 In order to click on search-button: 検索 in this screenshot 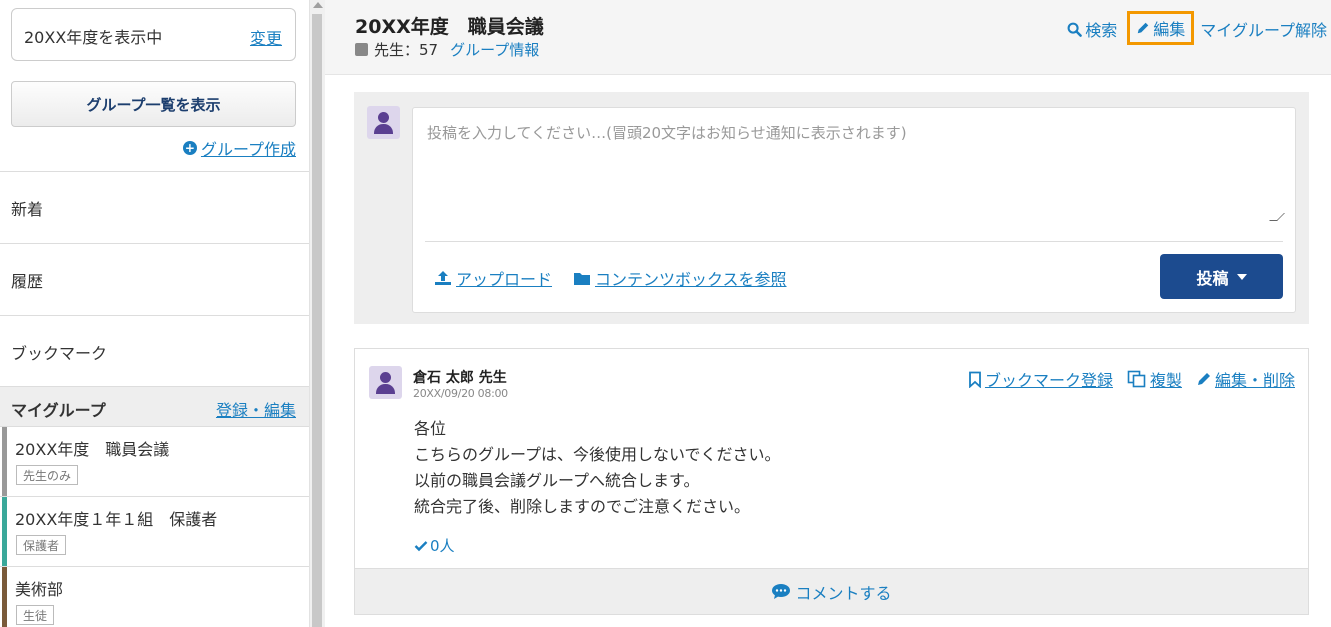, I will do `click(1092, 29)`.